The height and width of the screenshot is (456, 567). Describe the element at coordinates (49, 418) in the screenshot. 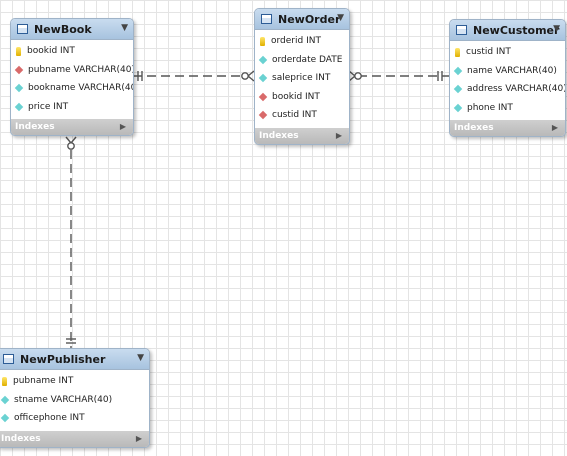

I see `column-label: officephone INT` at that location.